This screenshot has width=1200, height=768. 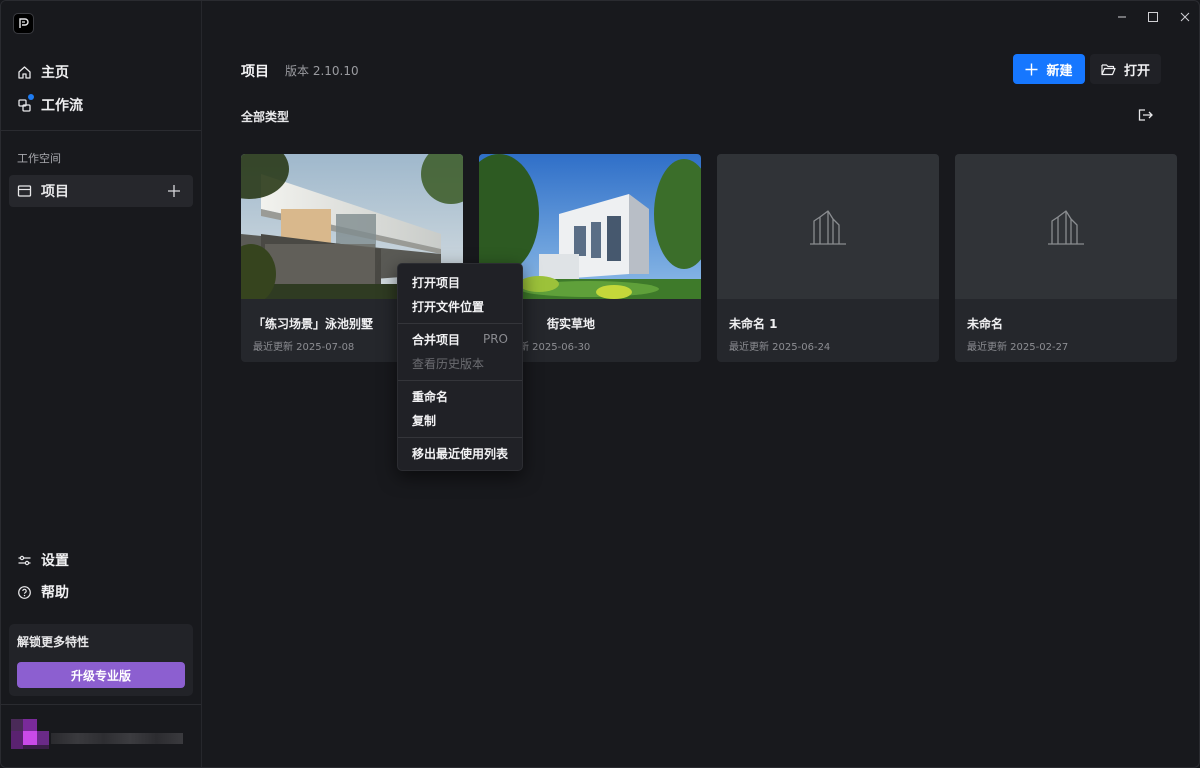 What do you see at coordinates (101, 72) in the screenshot?
I see `sidebar-item-home: 主页` at bounding box center [101, 72].